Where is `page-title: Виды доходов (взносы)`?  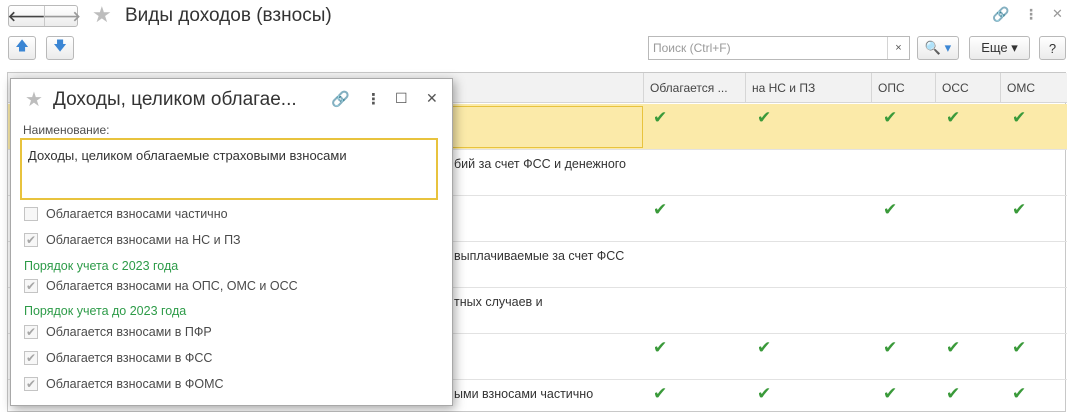
page-title: Виды доходов (взносы) is located at coordinates (228, 15).